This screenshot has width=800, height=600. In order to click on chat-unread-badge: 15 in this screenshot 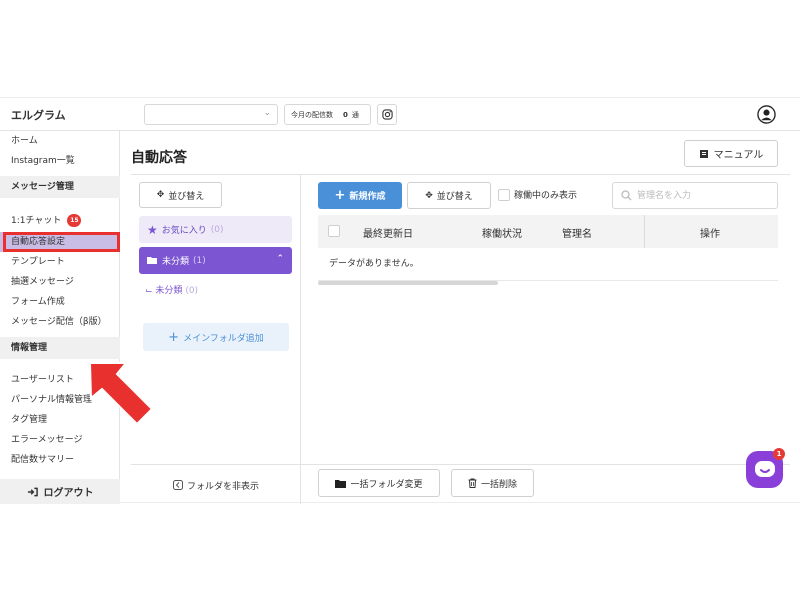, I will do `click(74, 220)`.